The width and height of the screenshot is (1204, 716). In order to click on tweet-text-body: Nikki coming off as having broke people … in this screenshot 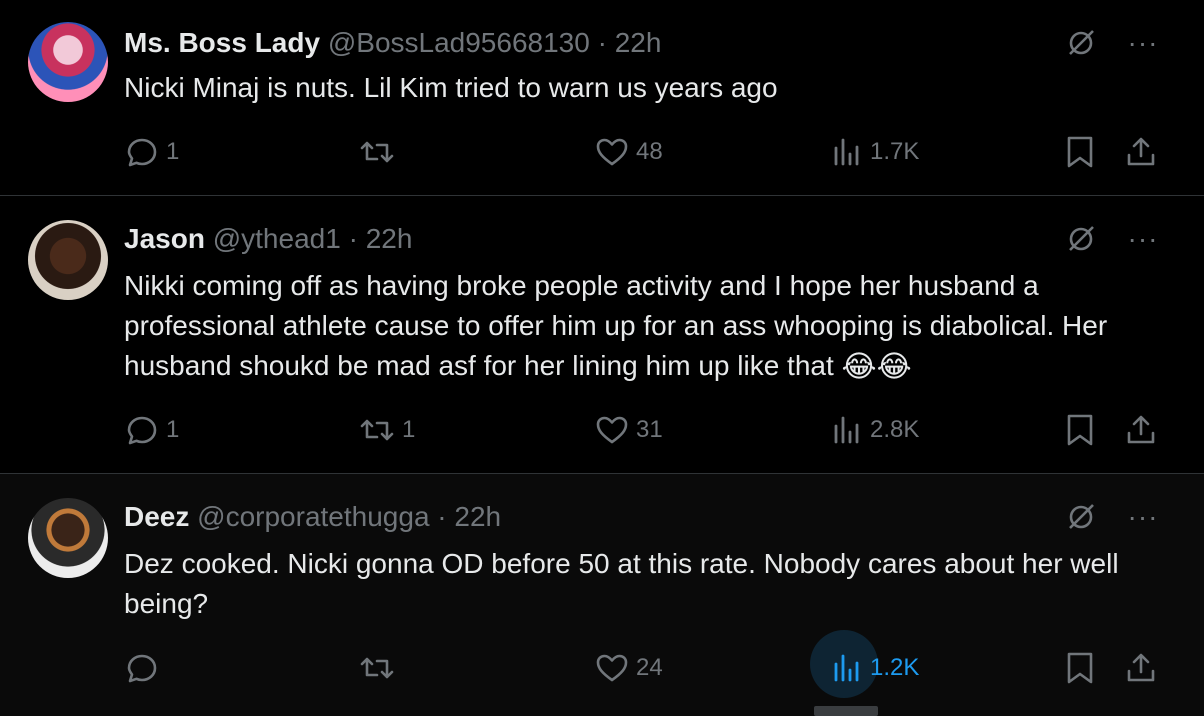, I will do `click(616, 325)`.